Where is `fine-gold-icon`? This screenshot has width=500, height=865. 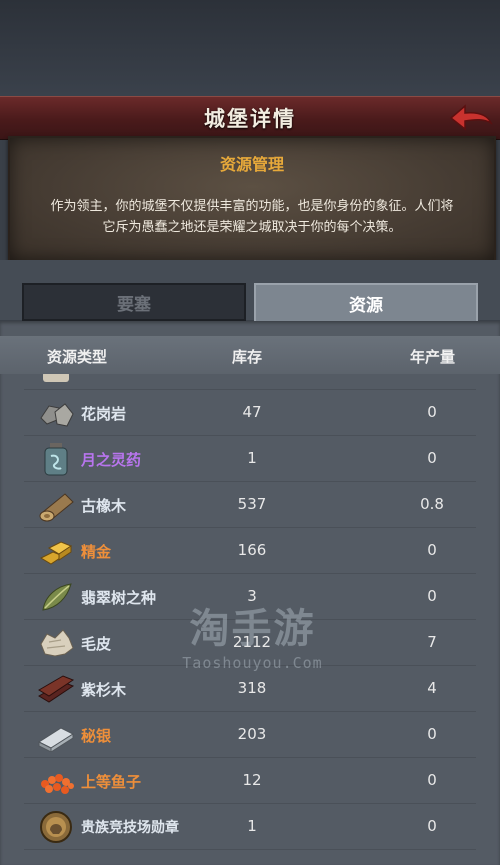
fine-gold-icon is located at coordinates (56, 553).